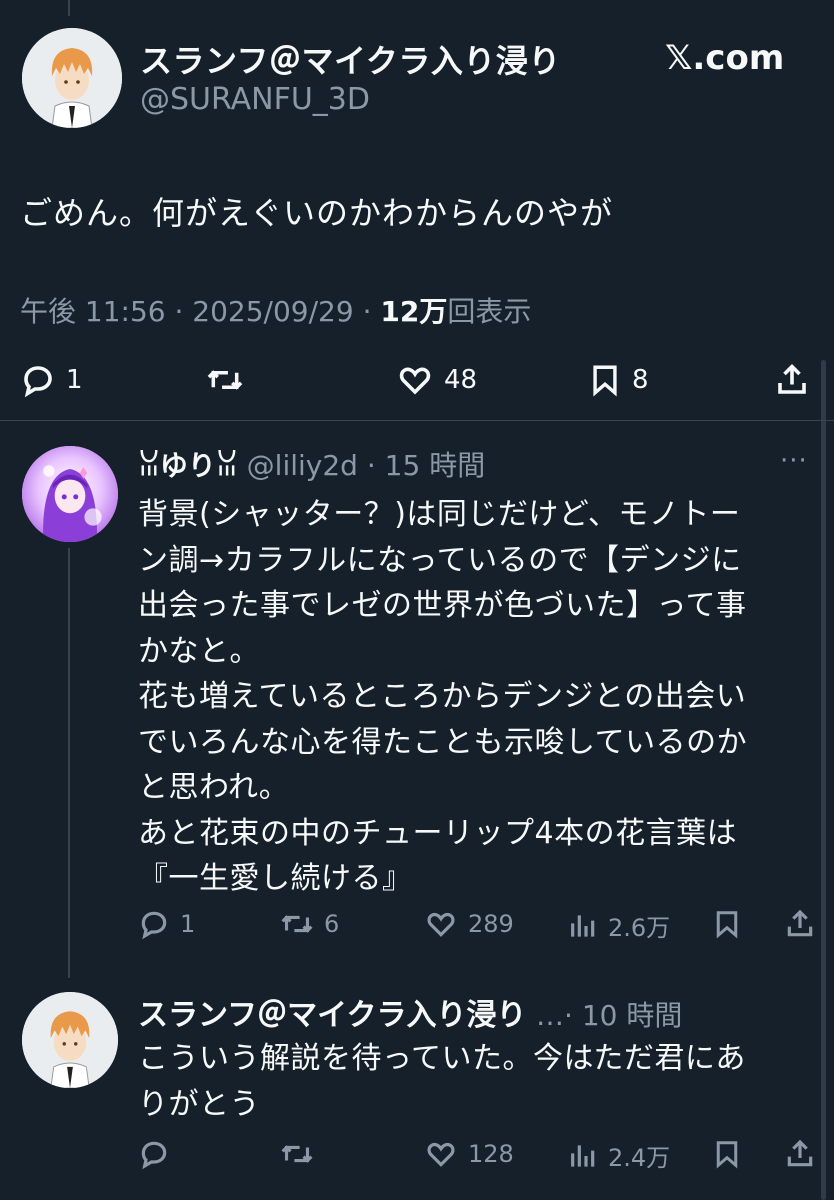  Describe the element at coordinates (426, 465) in the screenshot. I see `reply-timestamp: · 15 時間` at that location.